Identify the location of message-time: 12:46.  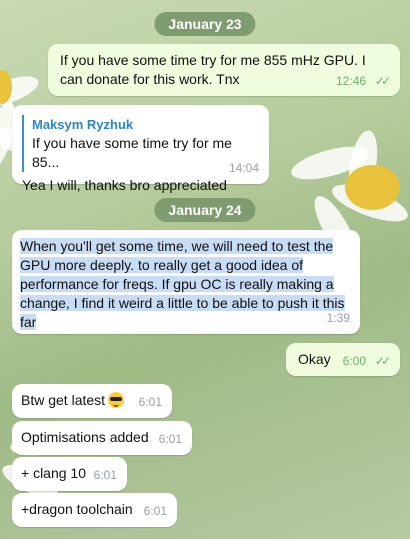
(350, 81).